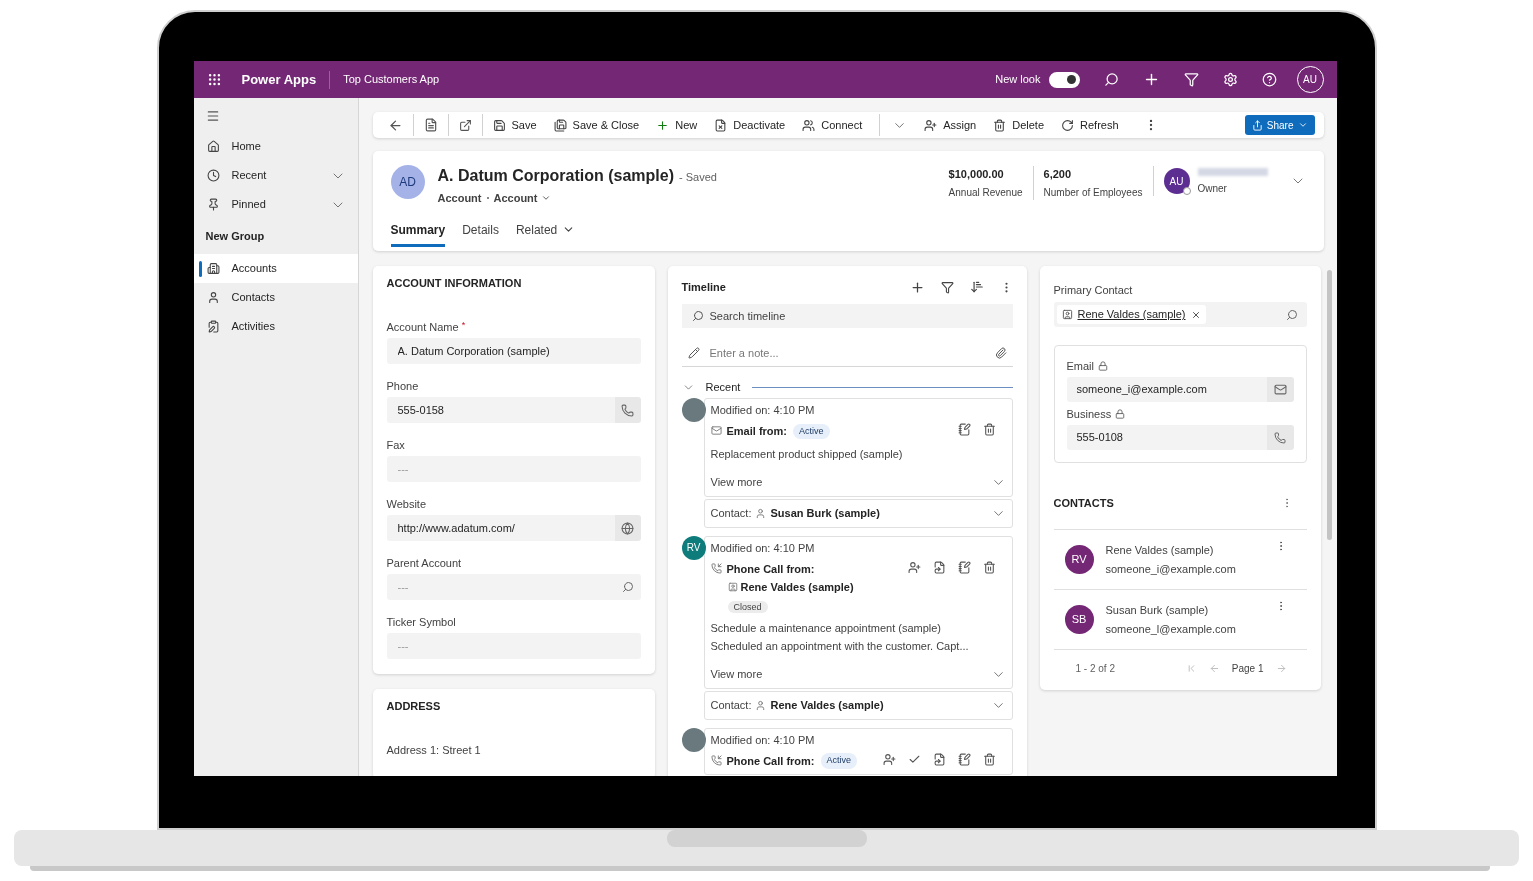 This screenshot has height=881, width=1533. What do you see at coordinates (1120, 414) in the screenshot?
I see `lock-icon` at bounding box center [1120, 414].